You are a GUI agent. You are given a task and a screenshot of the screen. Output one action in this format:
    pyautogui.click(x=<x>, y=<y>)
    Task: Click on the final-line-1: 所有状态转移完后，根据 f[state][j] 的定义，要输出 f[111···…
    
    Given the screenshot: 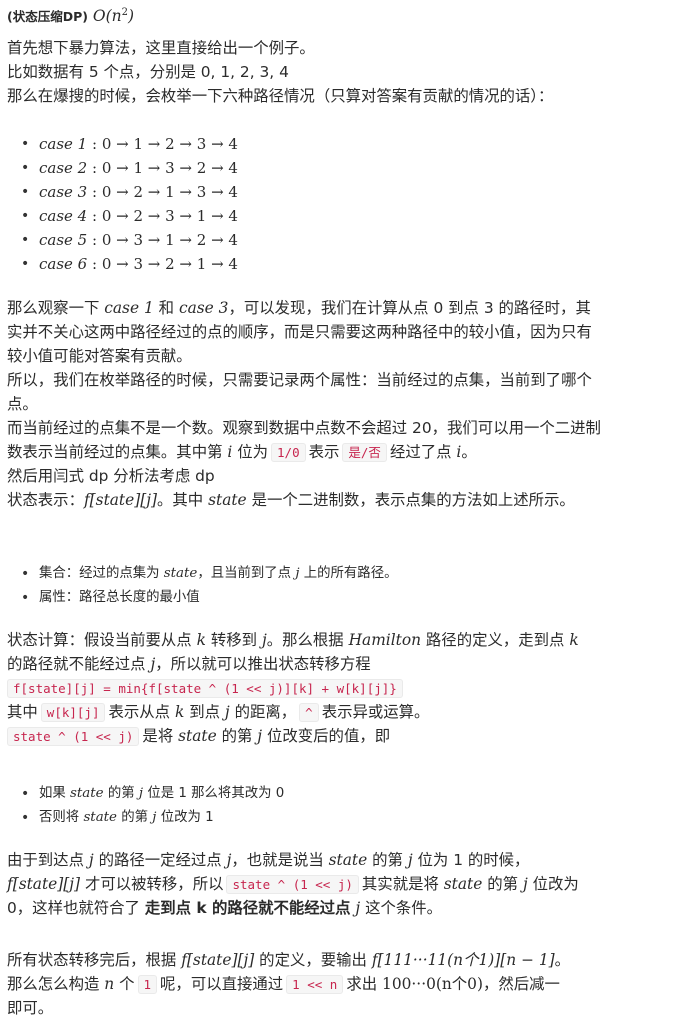 What is the action you would take?
    pyautogui.click(x=289, y=960)
    